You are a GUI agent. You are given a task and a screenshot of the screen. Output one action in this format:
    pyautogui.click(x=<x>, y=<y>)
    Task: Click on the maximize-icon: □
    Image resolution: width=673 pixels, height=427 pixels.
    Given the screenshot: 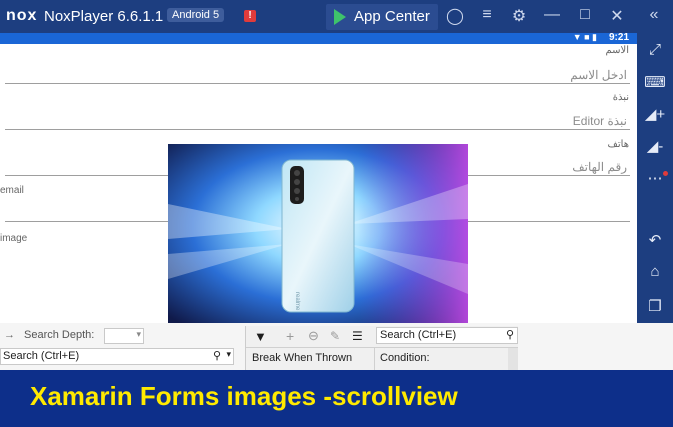 What is the action you would take?
    pyautogui.click(x=585, y=15)
    